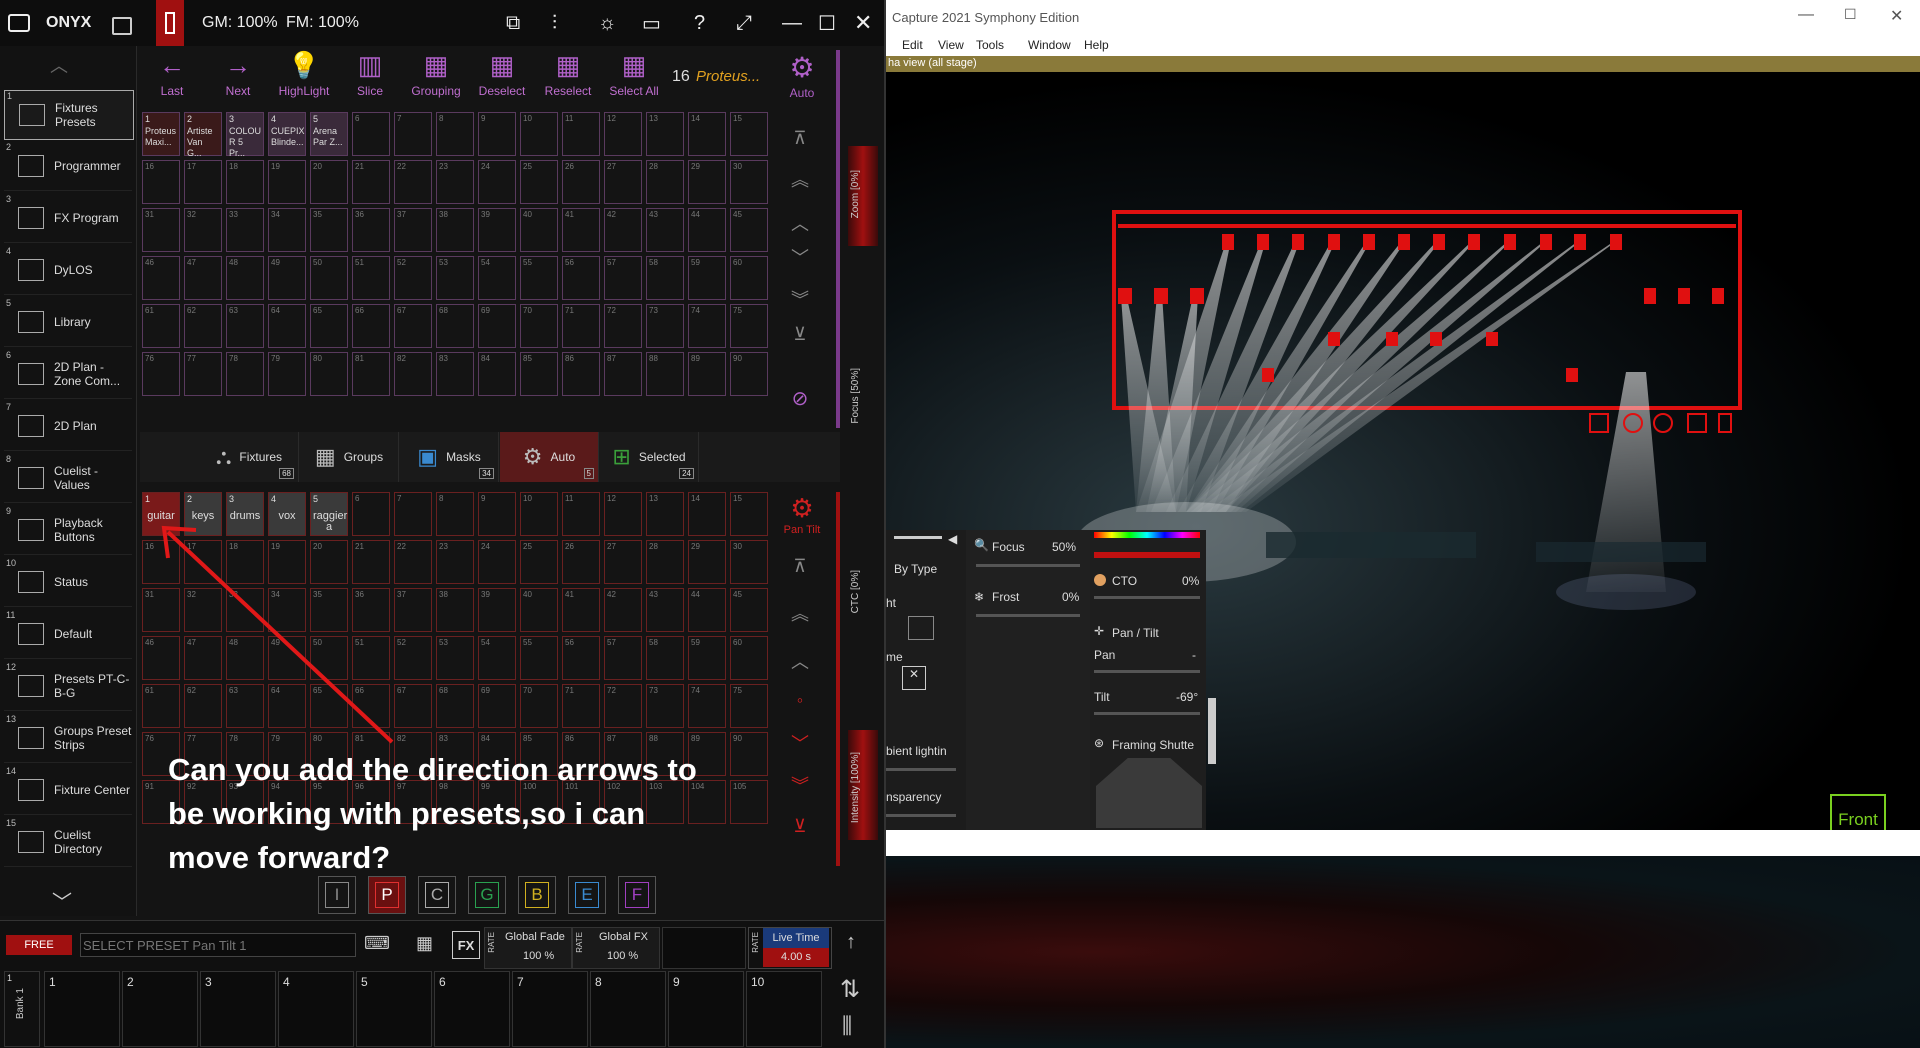 The width and height of the screenshot is (1920, 1048). I want to click on fixture-cell: 20, so click(329, 182).